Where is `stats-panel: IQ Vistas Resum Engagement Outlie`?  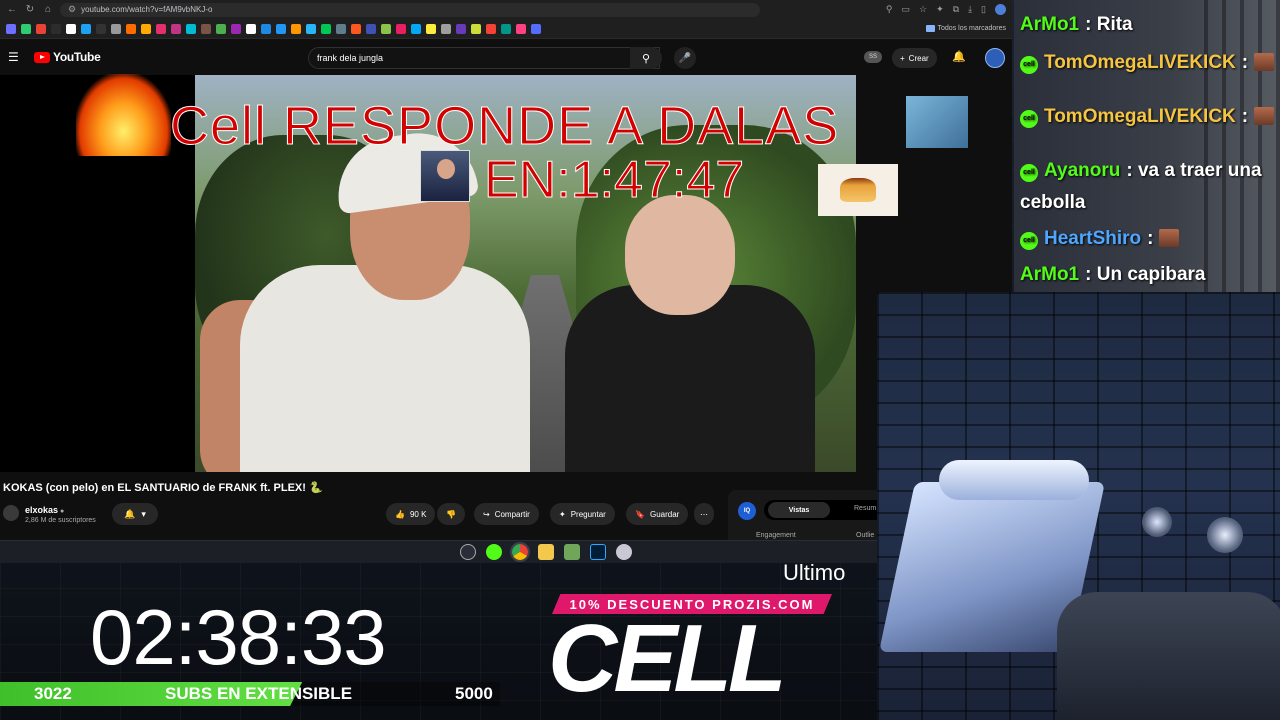 stats-panel: IQ Vistas Resum Engagement Outlie is located at coordinates (811, 515).